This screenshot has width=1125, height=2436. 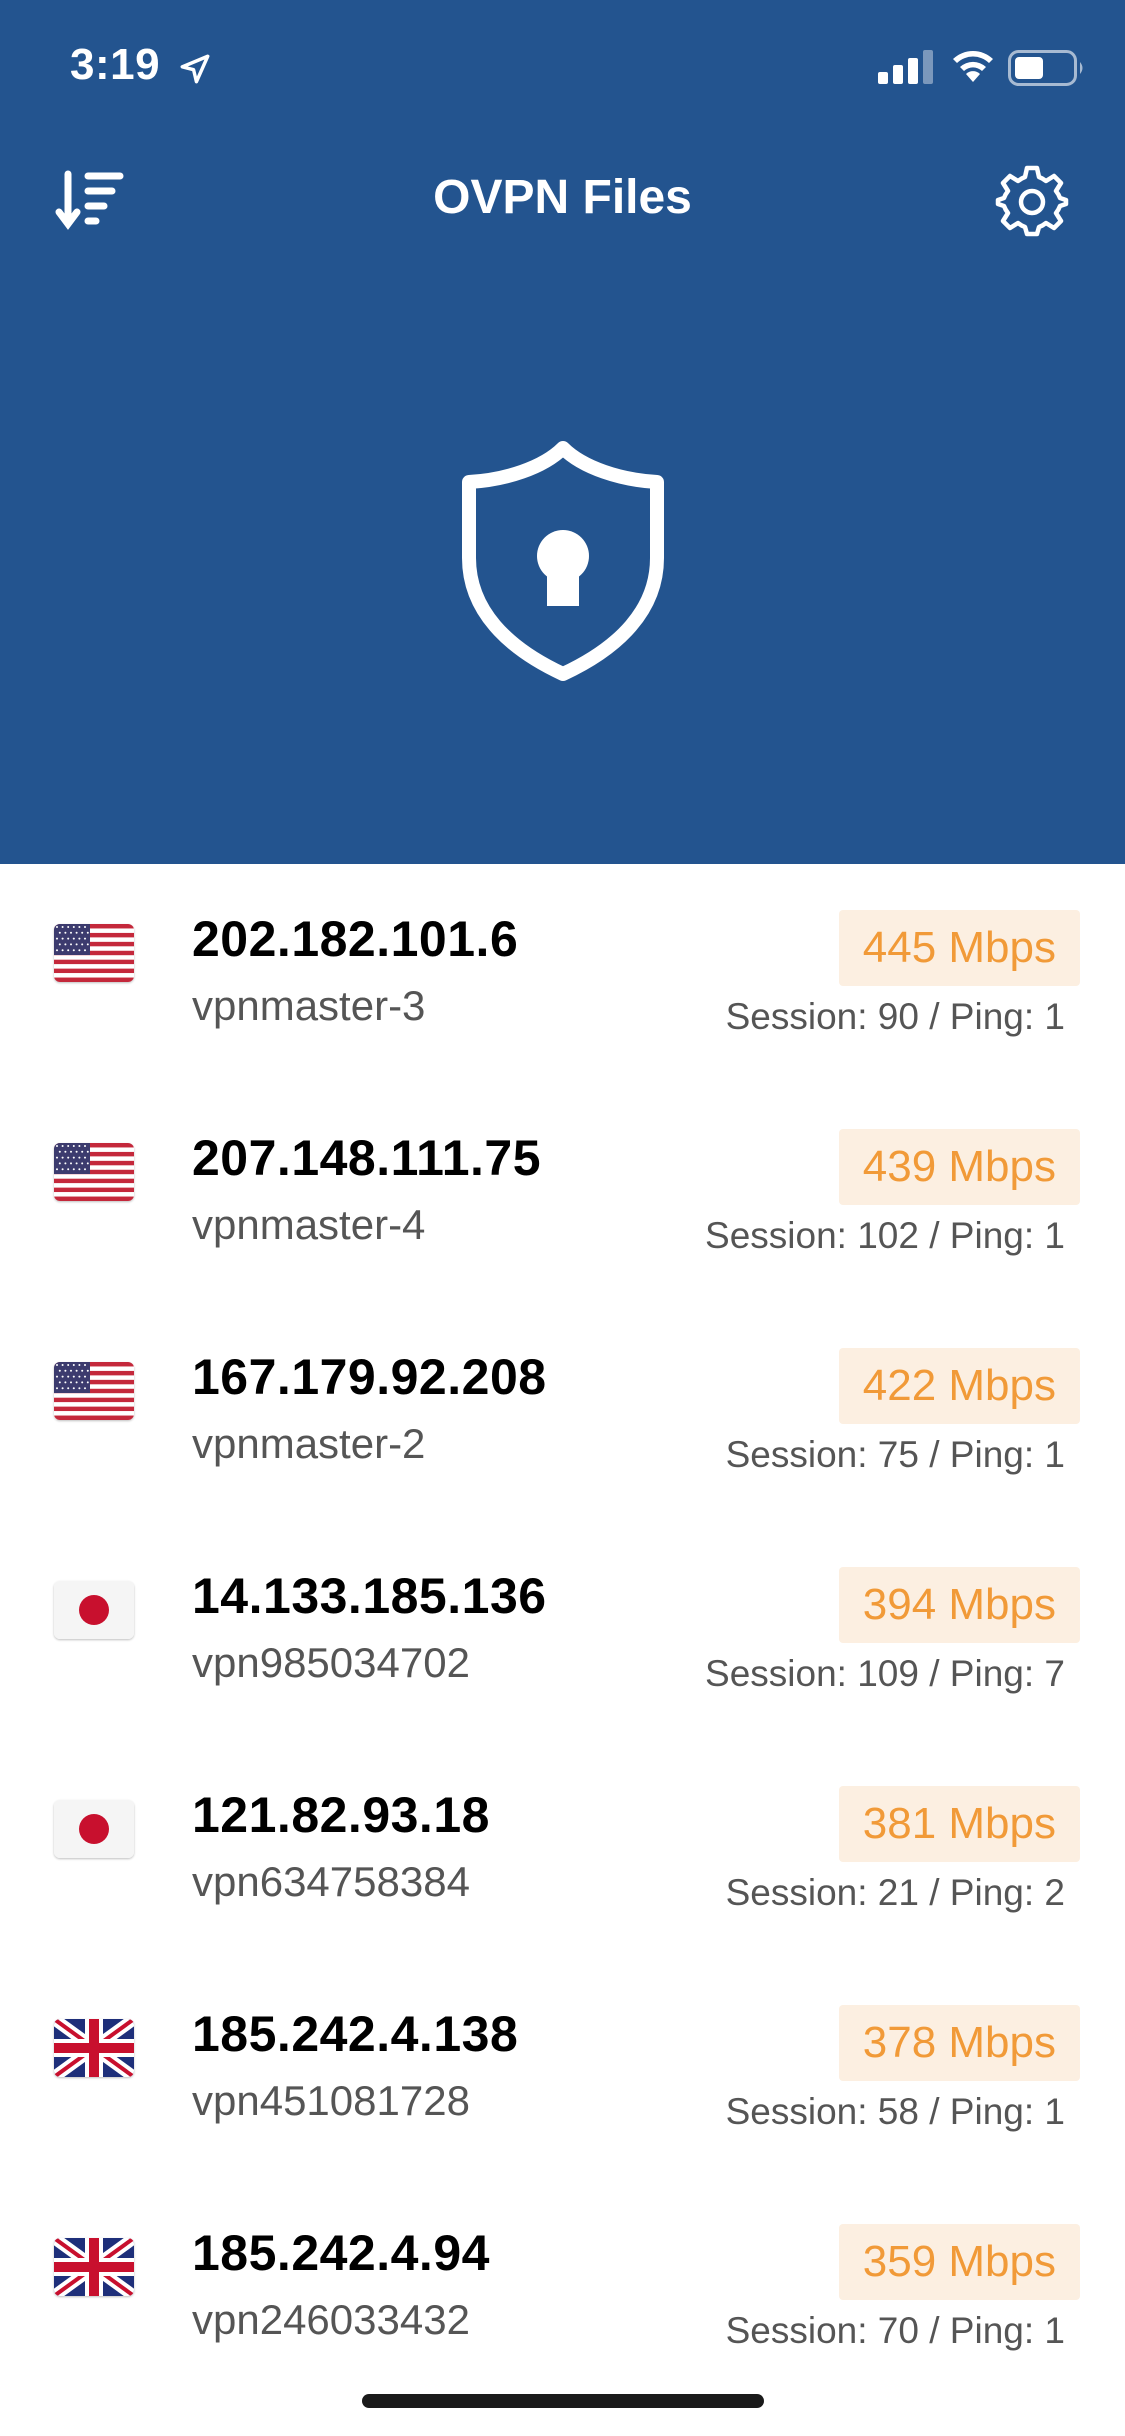 What do you see at coordinates (563, 561) in the screenshot?
I see `shield-lock-icon` at bounding box center [563, 561].